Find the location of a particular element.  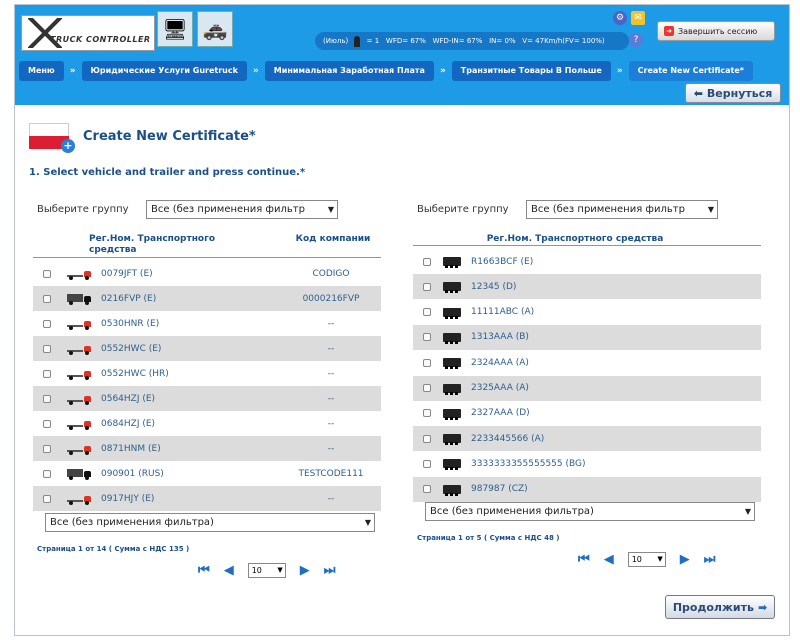

left-group-select: Все (без применения фильтр ▼ is located at coordinates (242, 209).